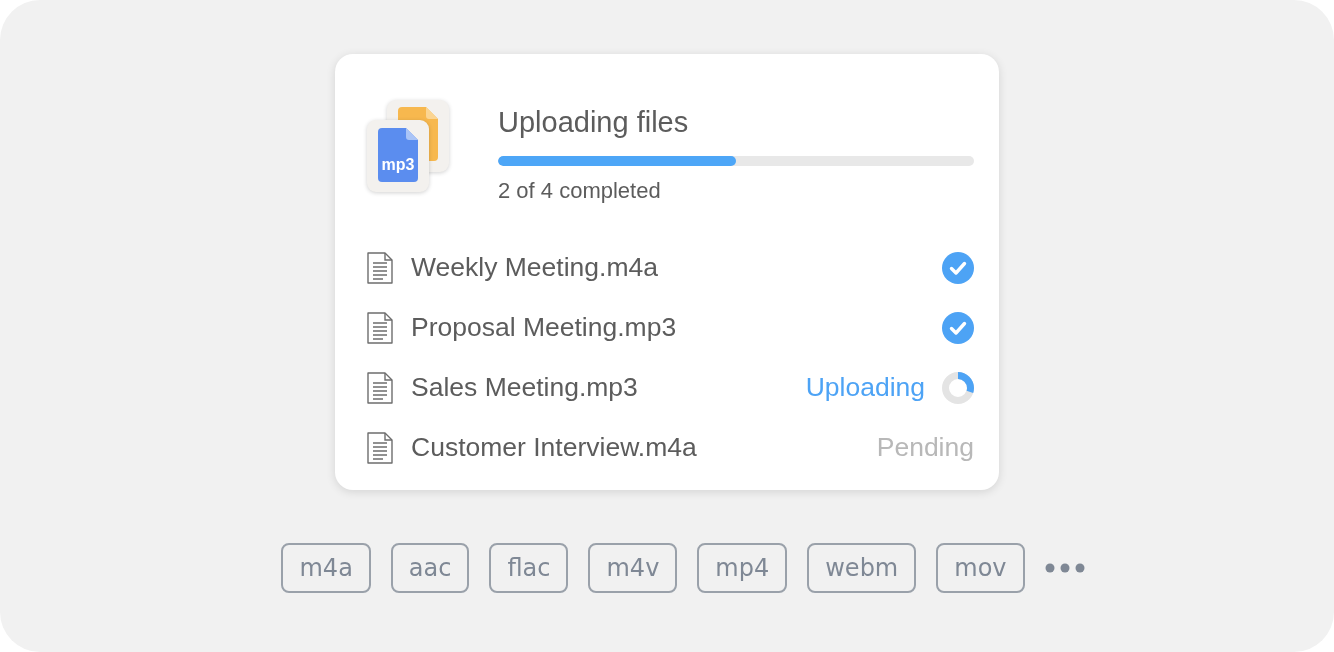  I want to click on more-icon, so click(1064, 568).